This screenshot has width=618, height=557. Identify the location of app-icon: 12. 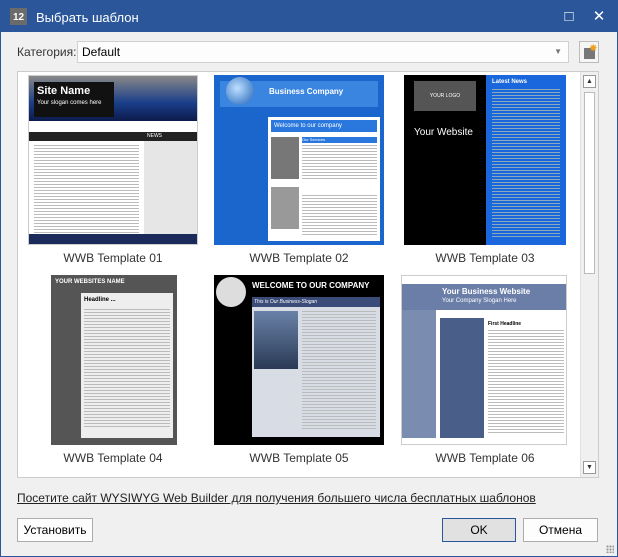
(18, 16).